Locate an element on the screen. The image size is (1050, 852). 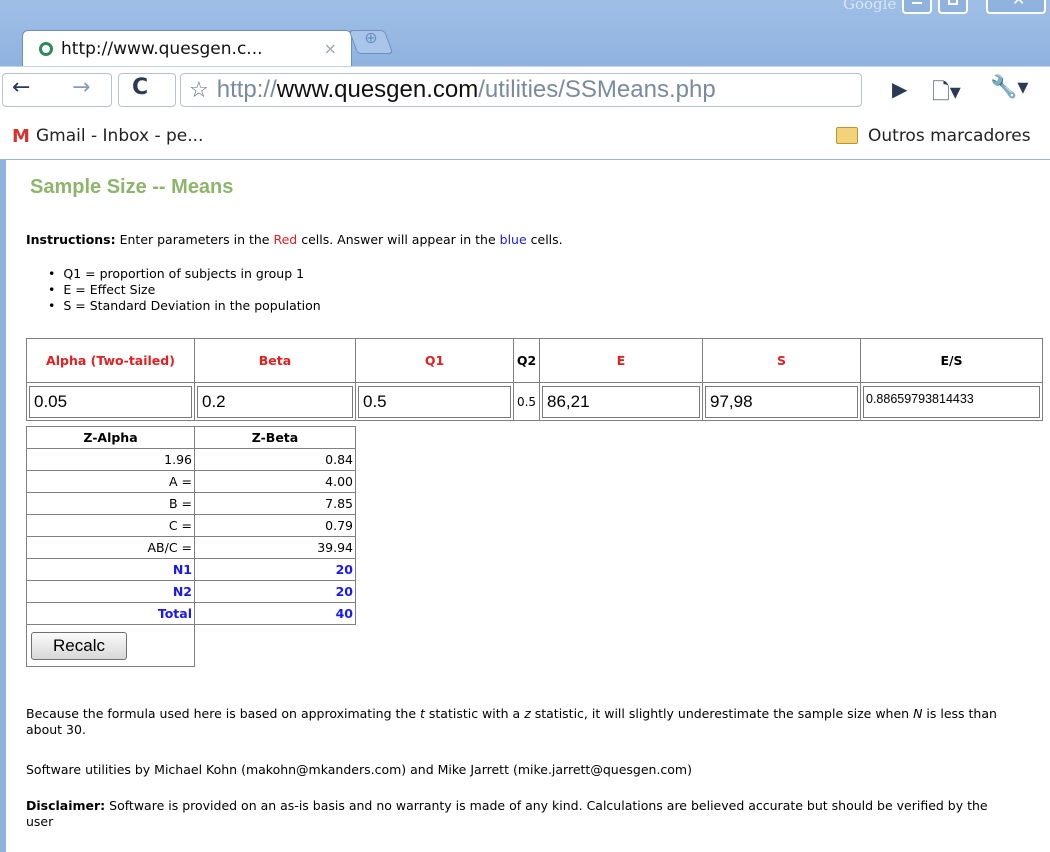
table-row: Recalc is located at coordinates (191, 645).